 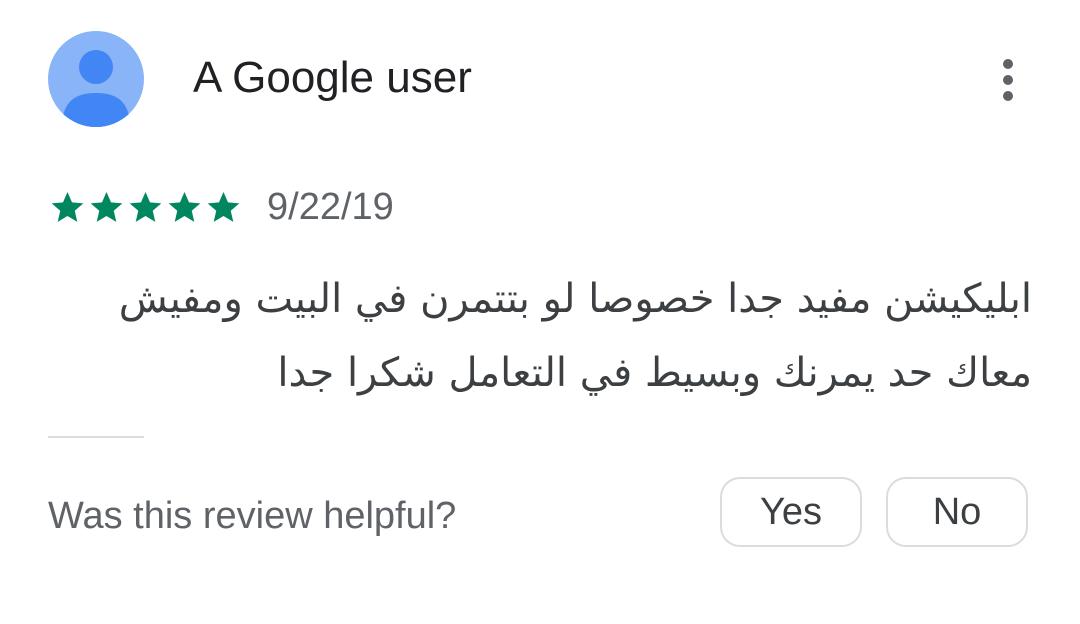 What do you see at coordinates (332, 77) in the screenshot?
I see `author-name: A Google user` at bounding box center [332, 77].